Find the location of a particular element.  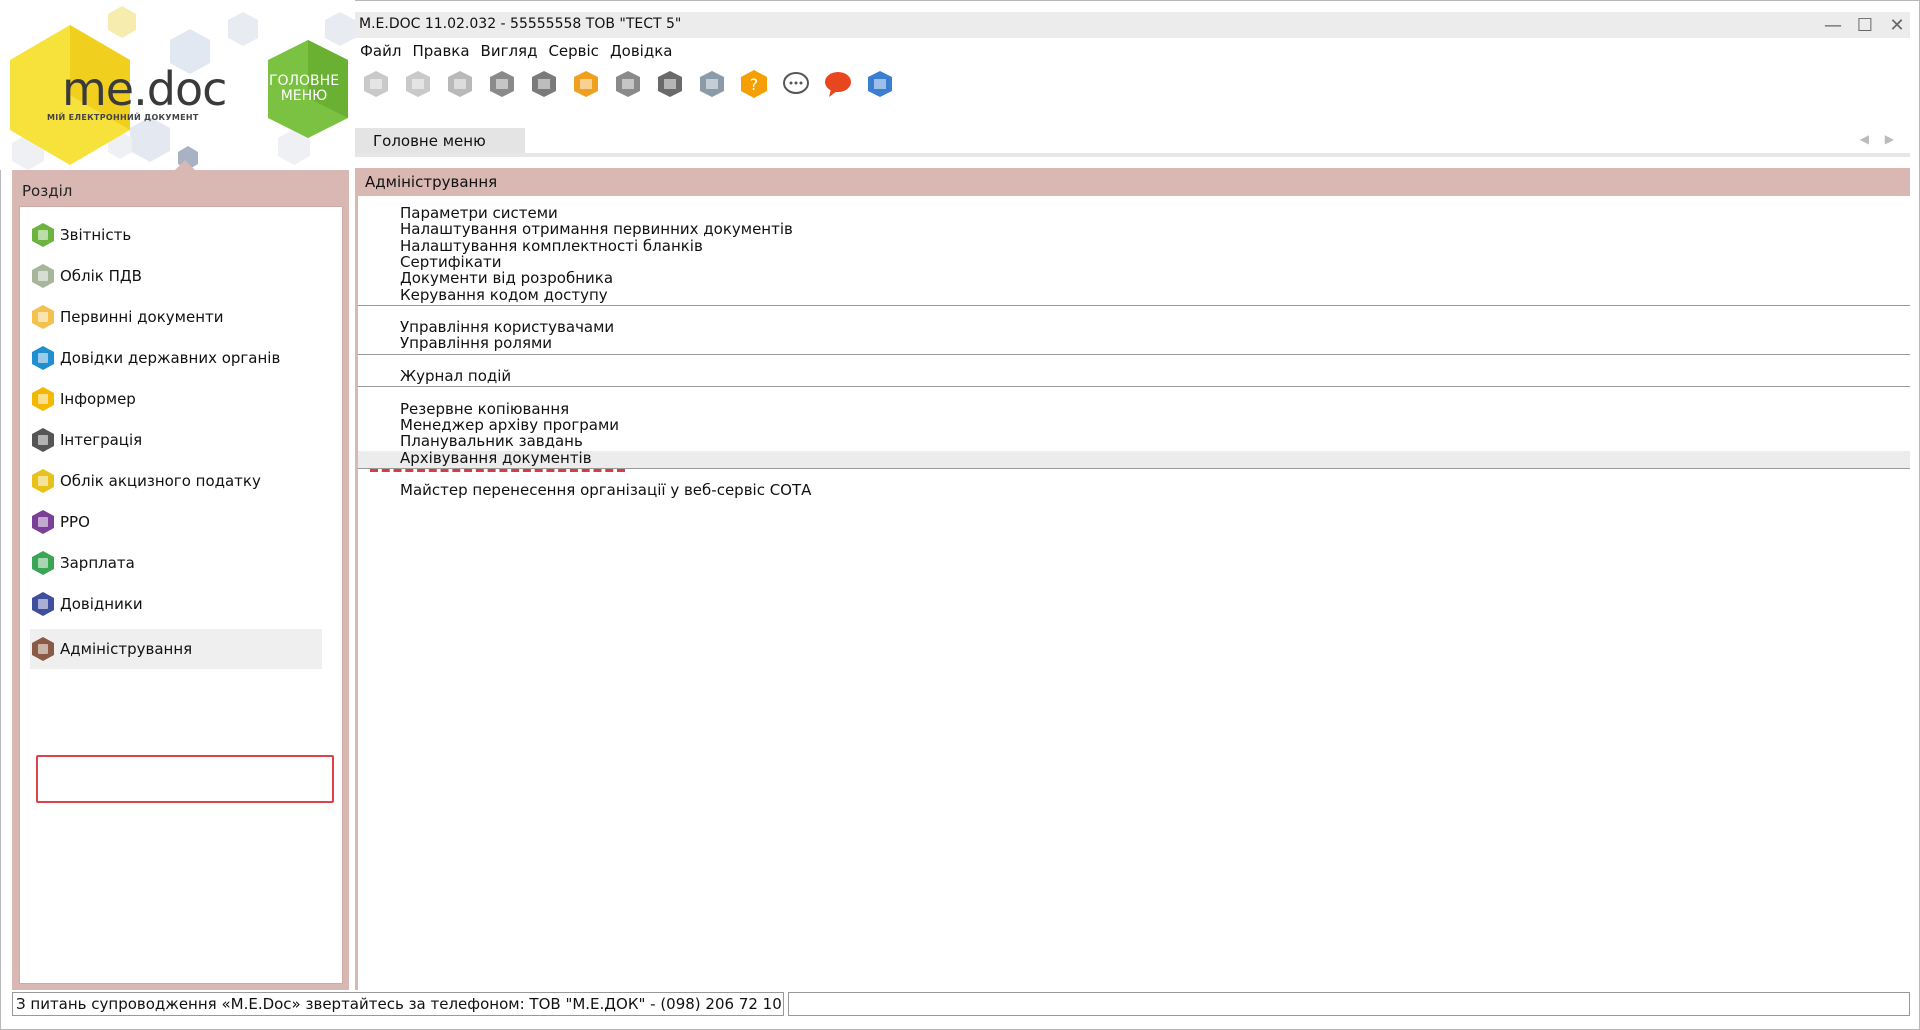

sidebar-item-2: Первинні документи is located at coordinates (180, 317).